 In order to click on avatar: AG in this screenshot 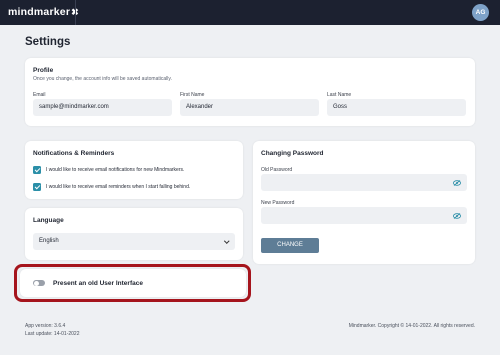, I will do `click(480, 12)`.